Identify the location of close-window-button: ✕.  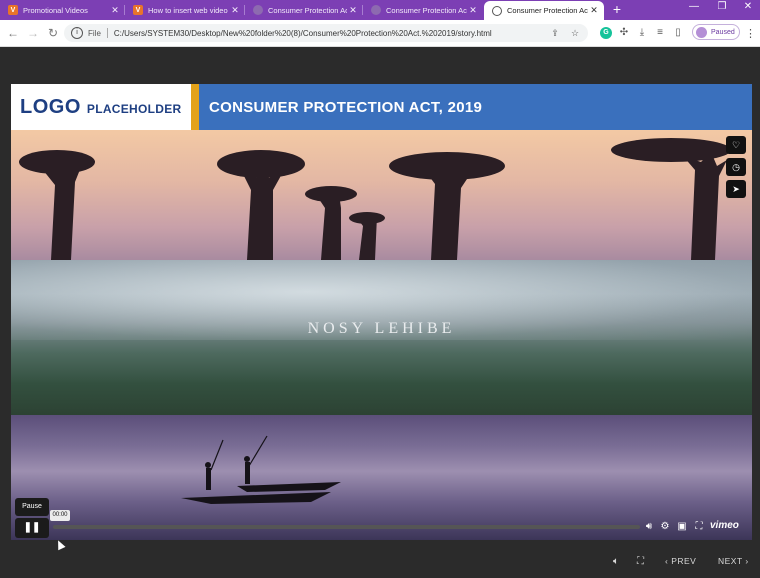
(748, 6).